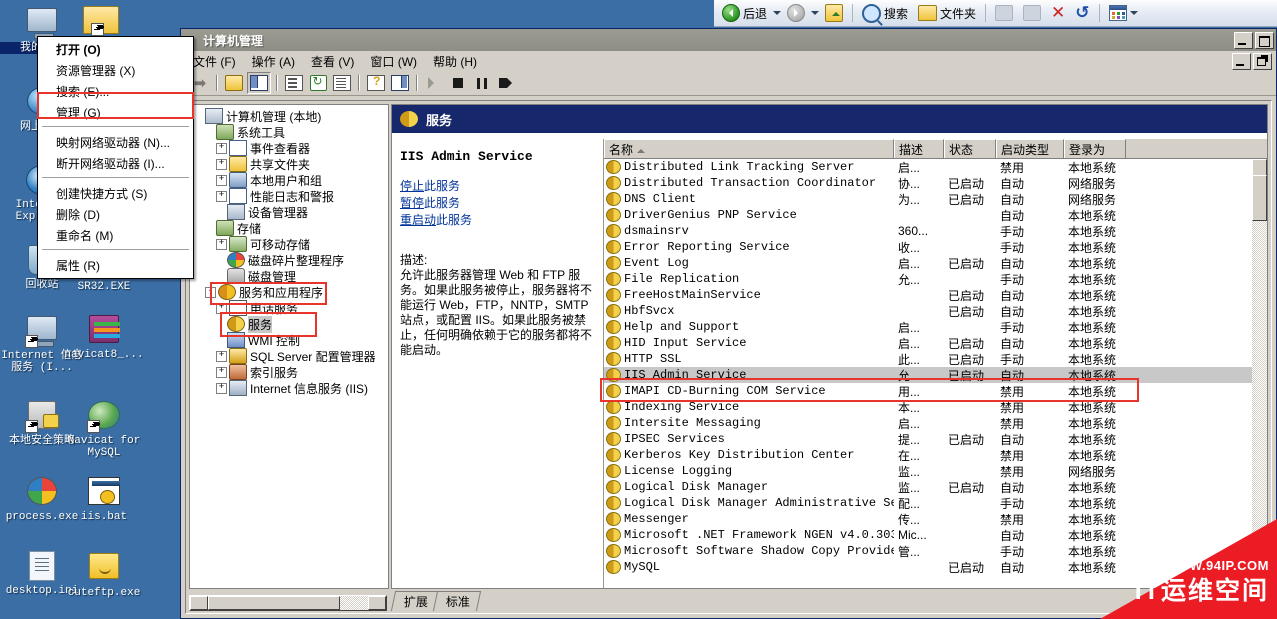 This screenshot has height=619, width=1277. Describe the element at coordinates (291, 212) in the screenshot. I see `tree-node-6: 设备管理器` at that location.